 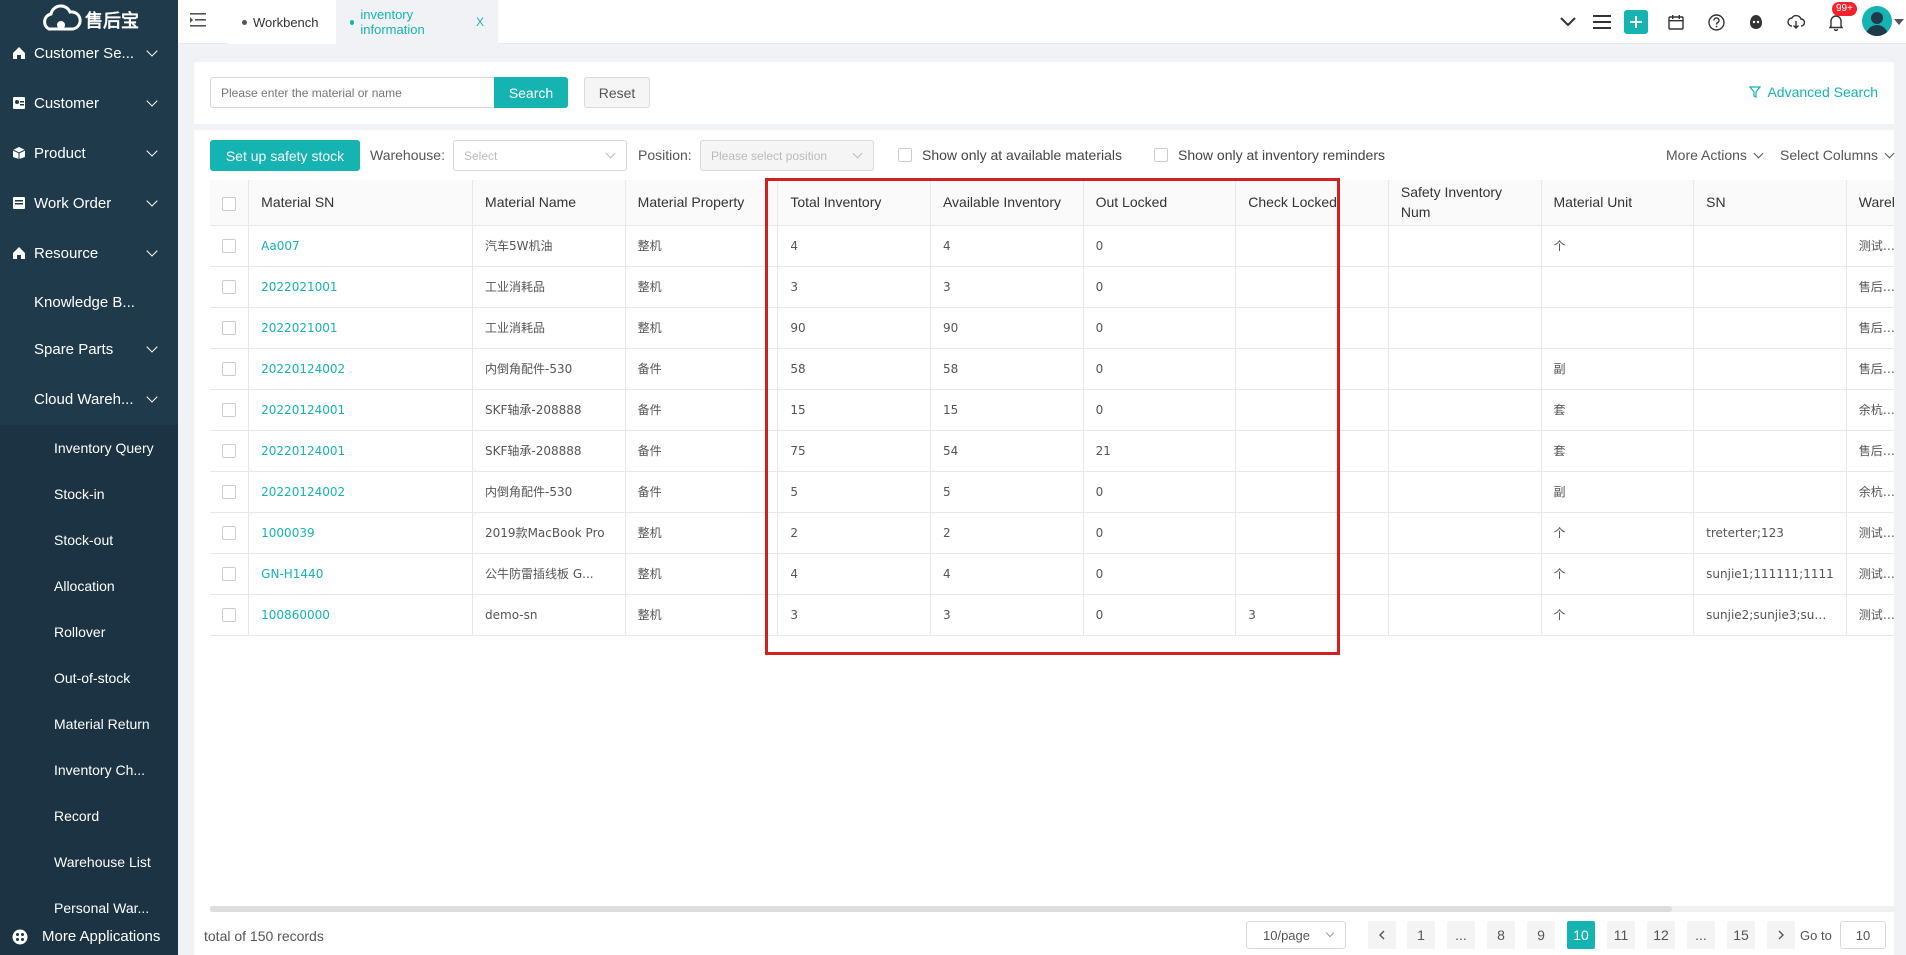 I want to click on sidebar-item-customer: Customer, so click(x=89, y=103).